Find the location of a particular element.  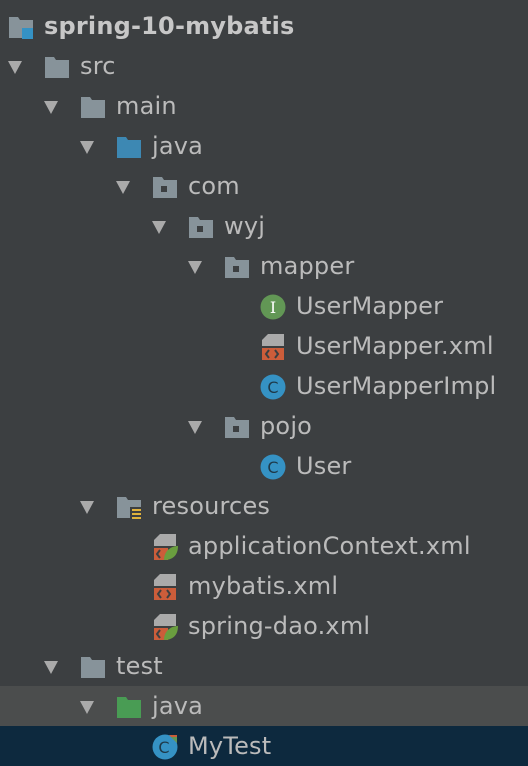

test-class-icon: C is located at coordinates (165, 747).